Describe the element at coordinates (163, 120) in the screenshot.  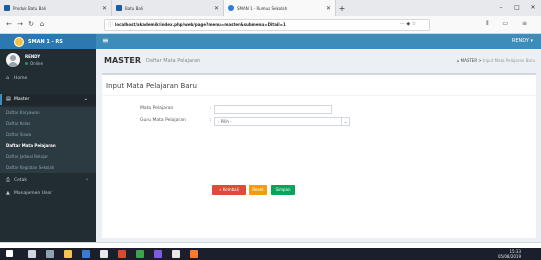
I see `guru-label: Guru Mata Pelajaran` at that location.